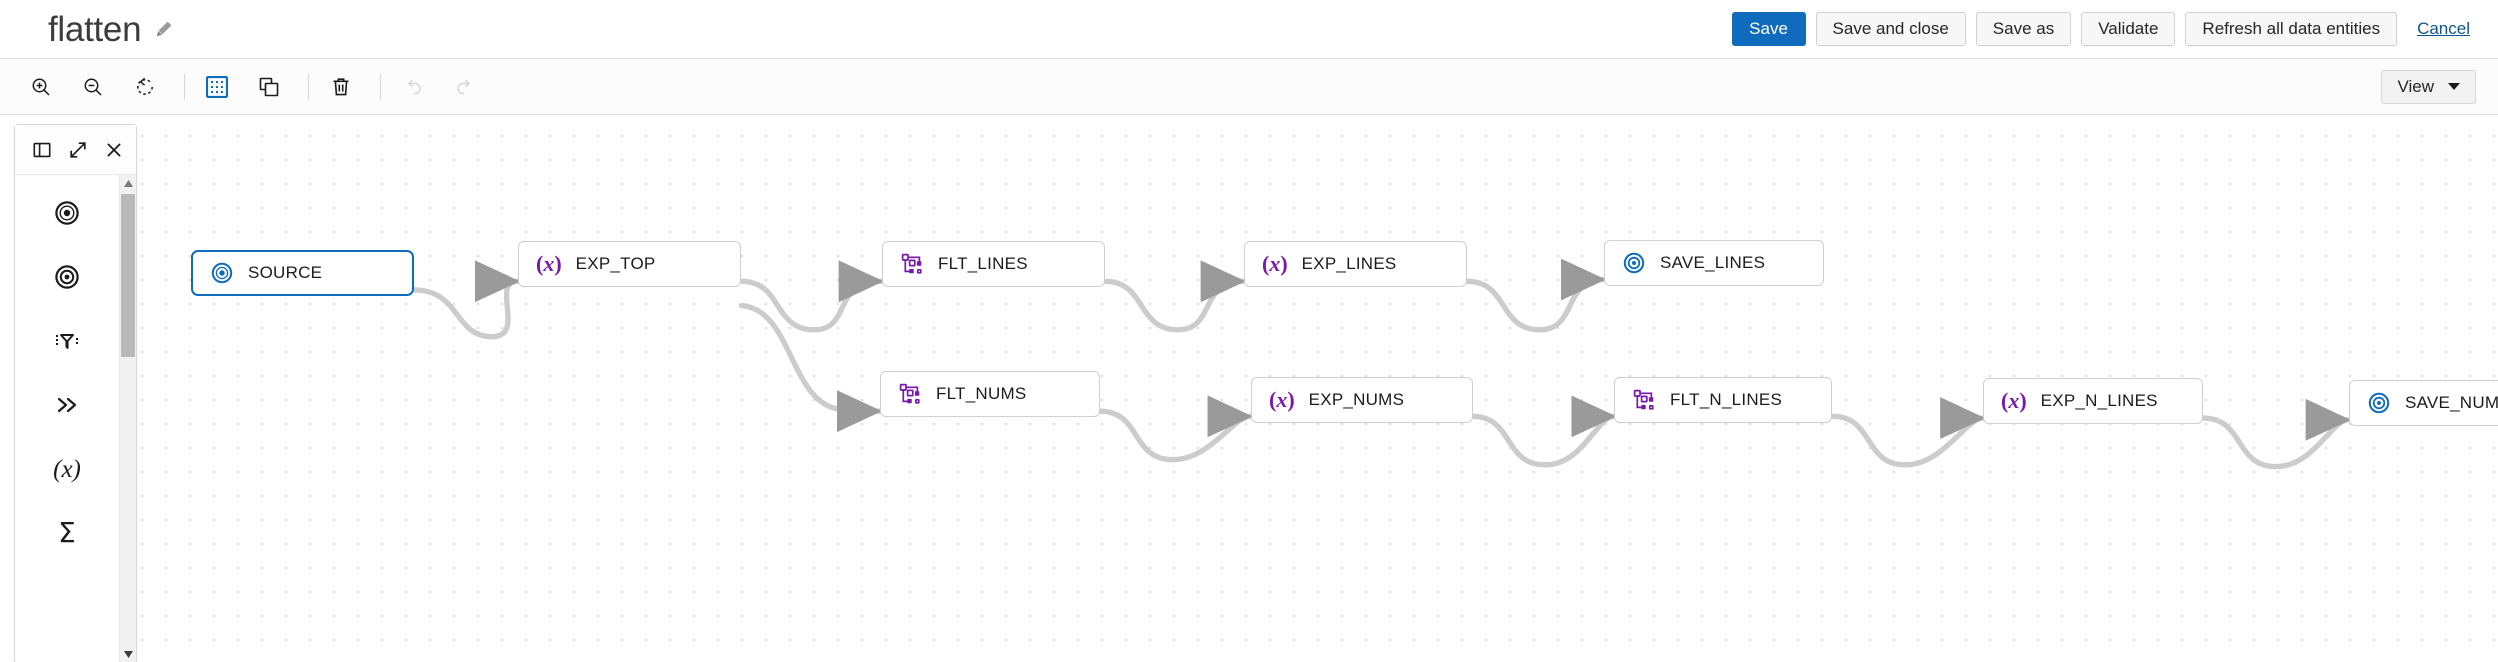 The width and height of the screenshot is (2498, 662). Describe the element at coordinates (285, 272) in the screenshot. I see `node-label: SOURCE` at that location.